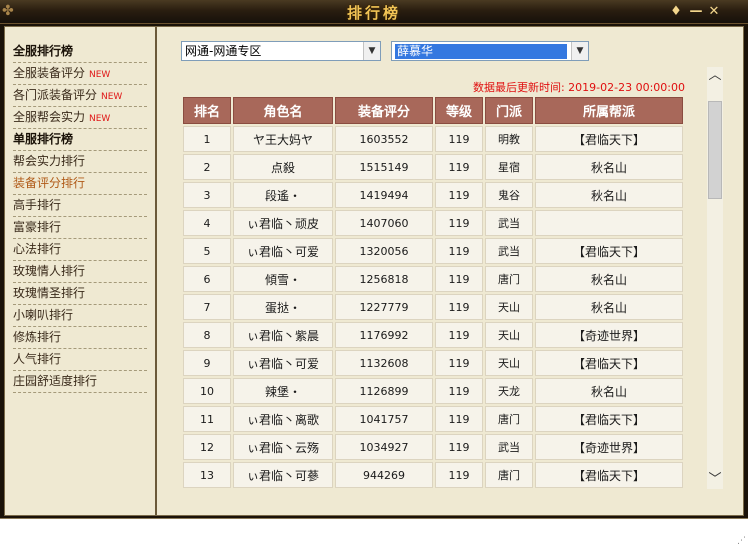 The height and width of the screenshot is (548, 748). Describe the element at coordinates (741, 541) in the screenshot. I see `resize-grip-icon: ⋰` at that location.